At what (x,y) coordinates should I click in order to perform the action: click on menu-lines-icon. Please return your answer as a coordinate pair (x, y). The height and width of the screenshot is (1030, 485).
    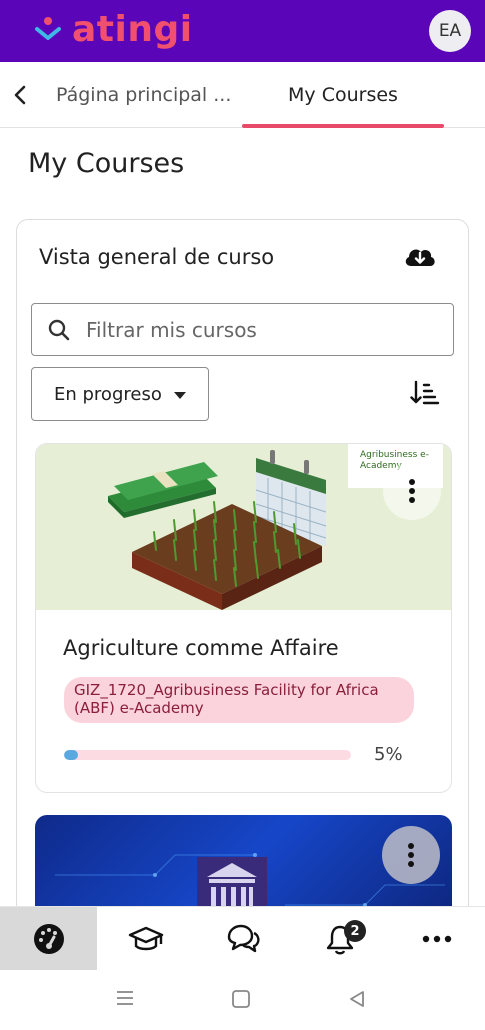
    Looking at the image, I should click on (125, 998).